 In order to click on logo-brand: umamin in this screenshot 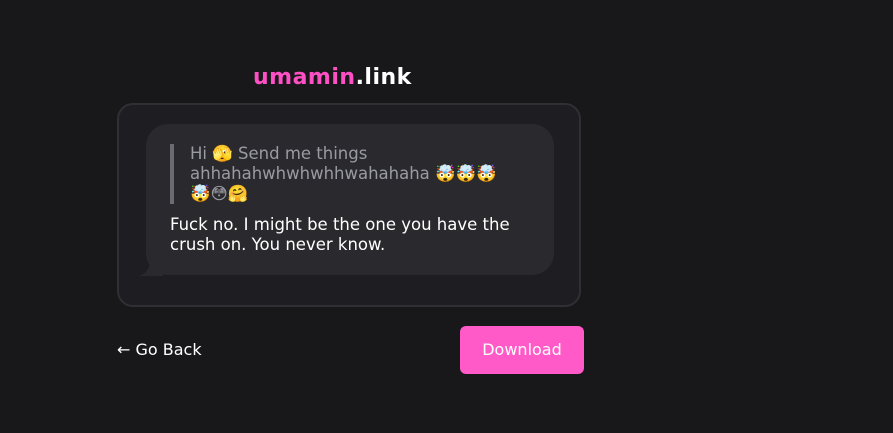, I will do `click(304, 77)`.